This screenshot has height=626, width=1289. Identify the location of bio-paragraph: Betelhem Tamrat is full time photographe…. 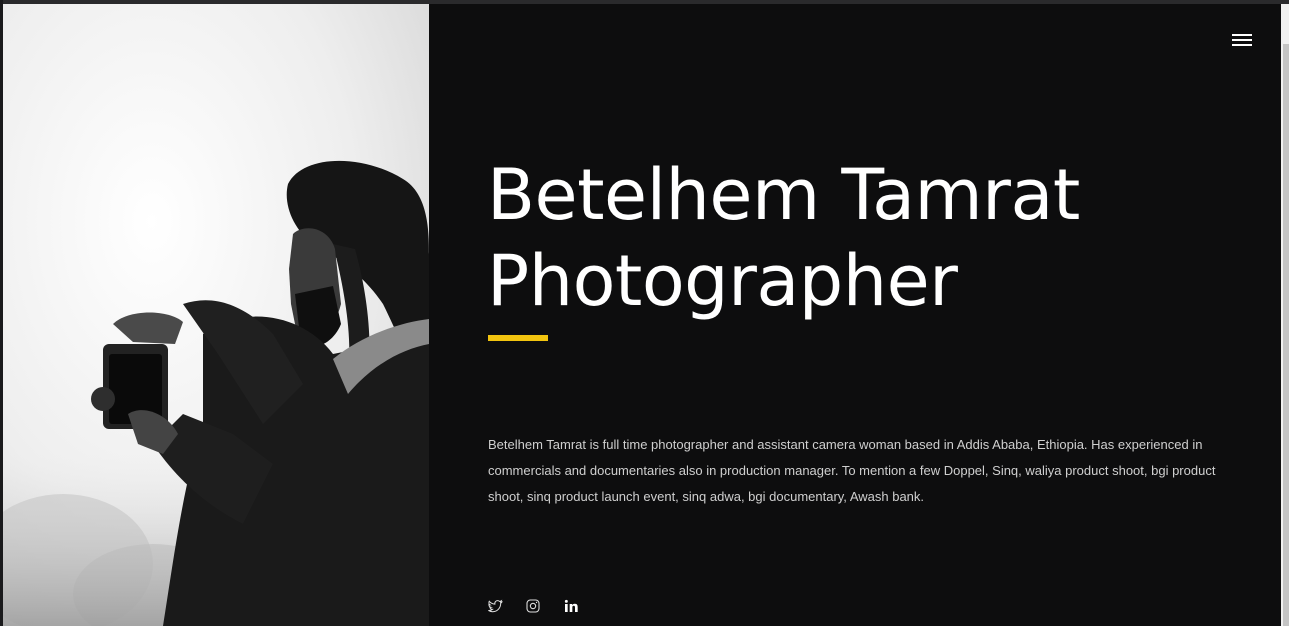
(852, 470).